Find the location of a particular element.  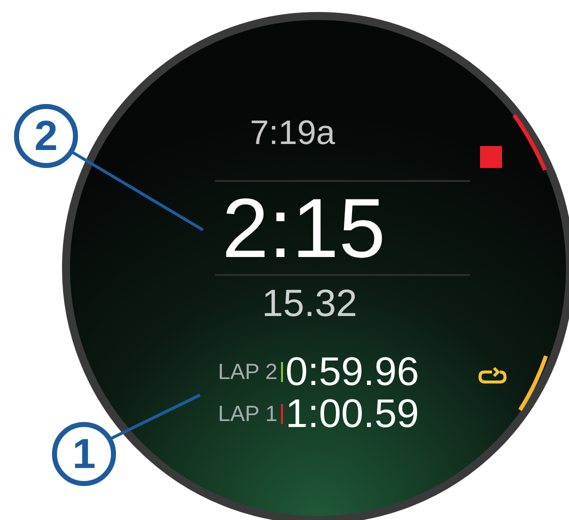

lap-label: LAP 1 is located at coordinates (248, 414).